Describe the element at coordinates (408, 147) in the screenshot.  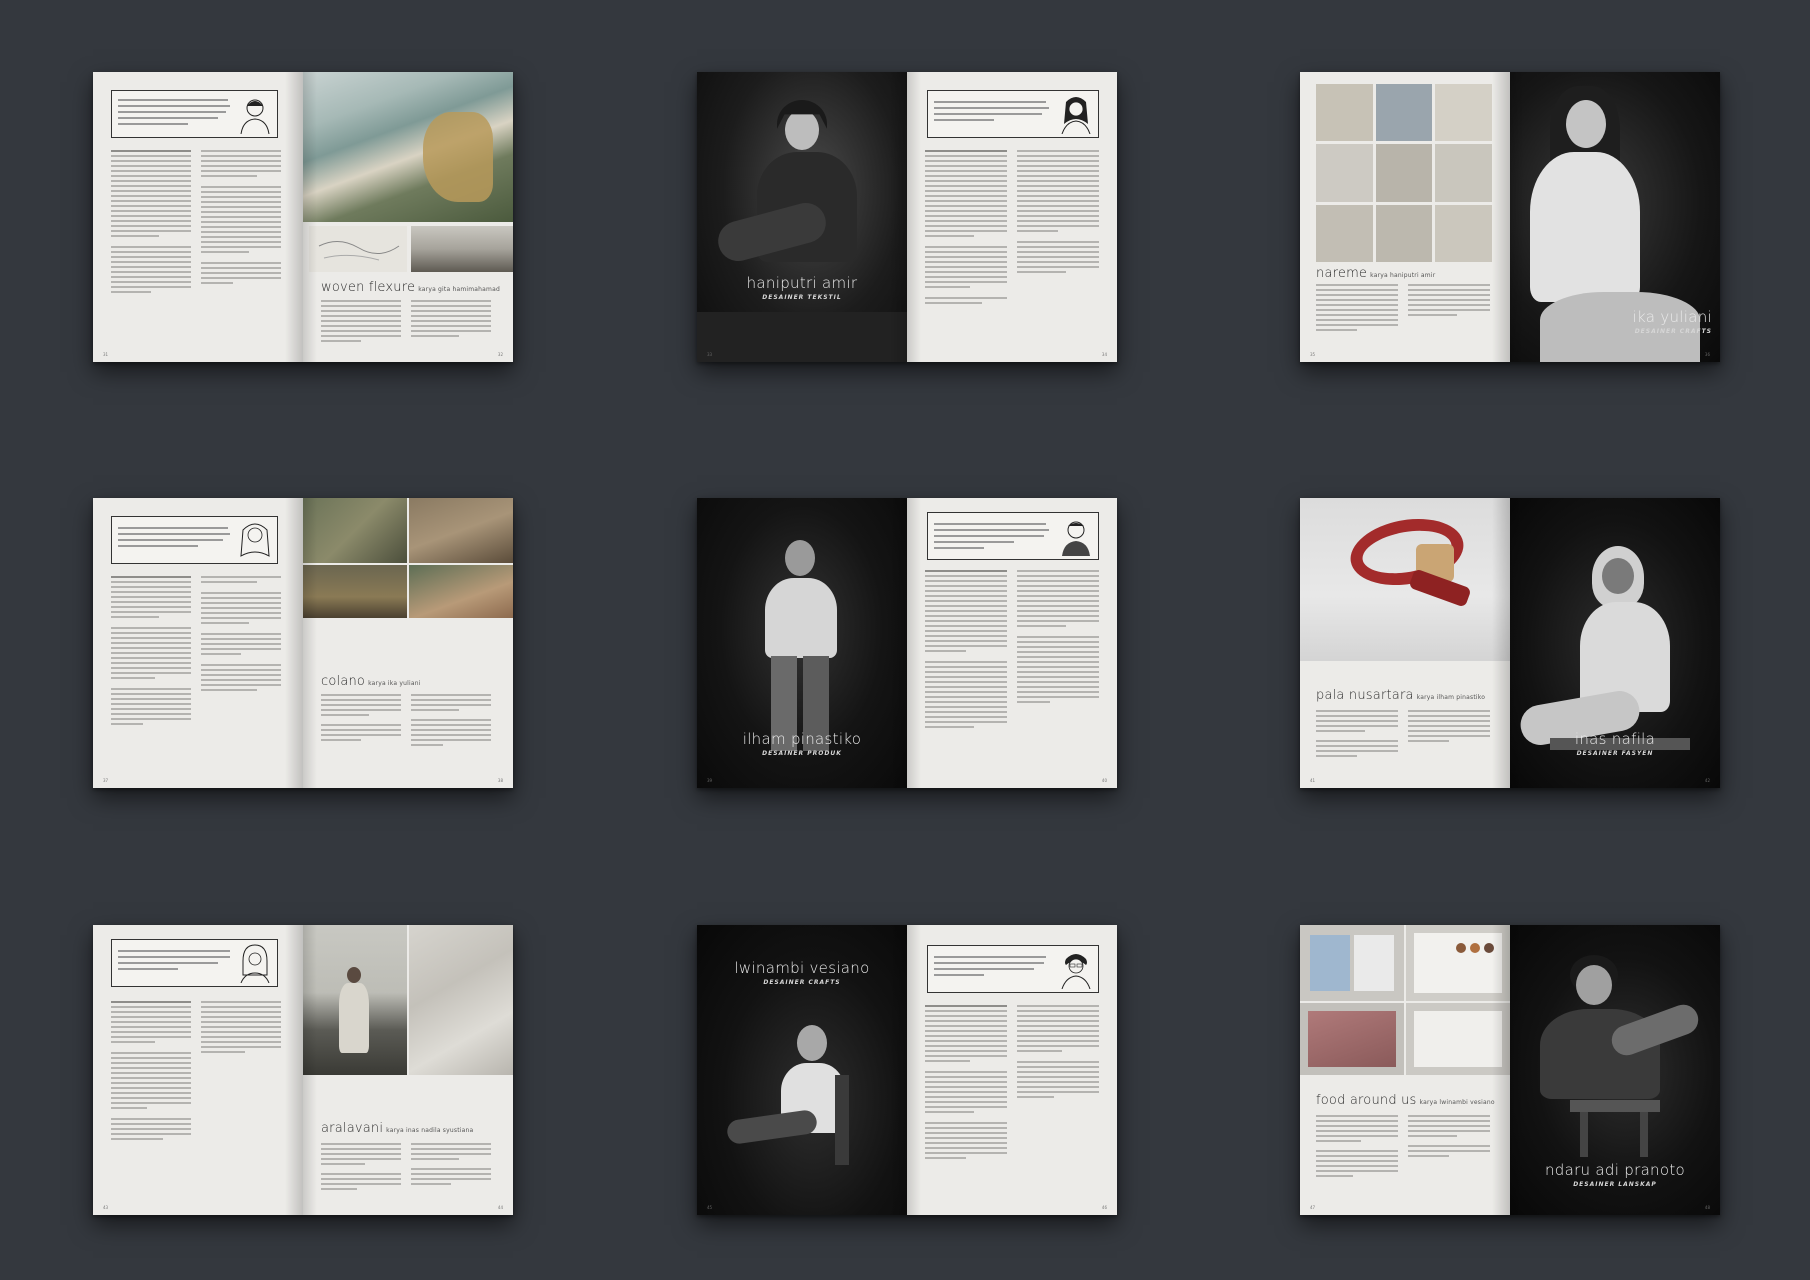
I see `beach-photo` at that location.